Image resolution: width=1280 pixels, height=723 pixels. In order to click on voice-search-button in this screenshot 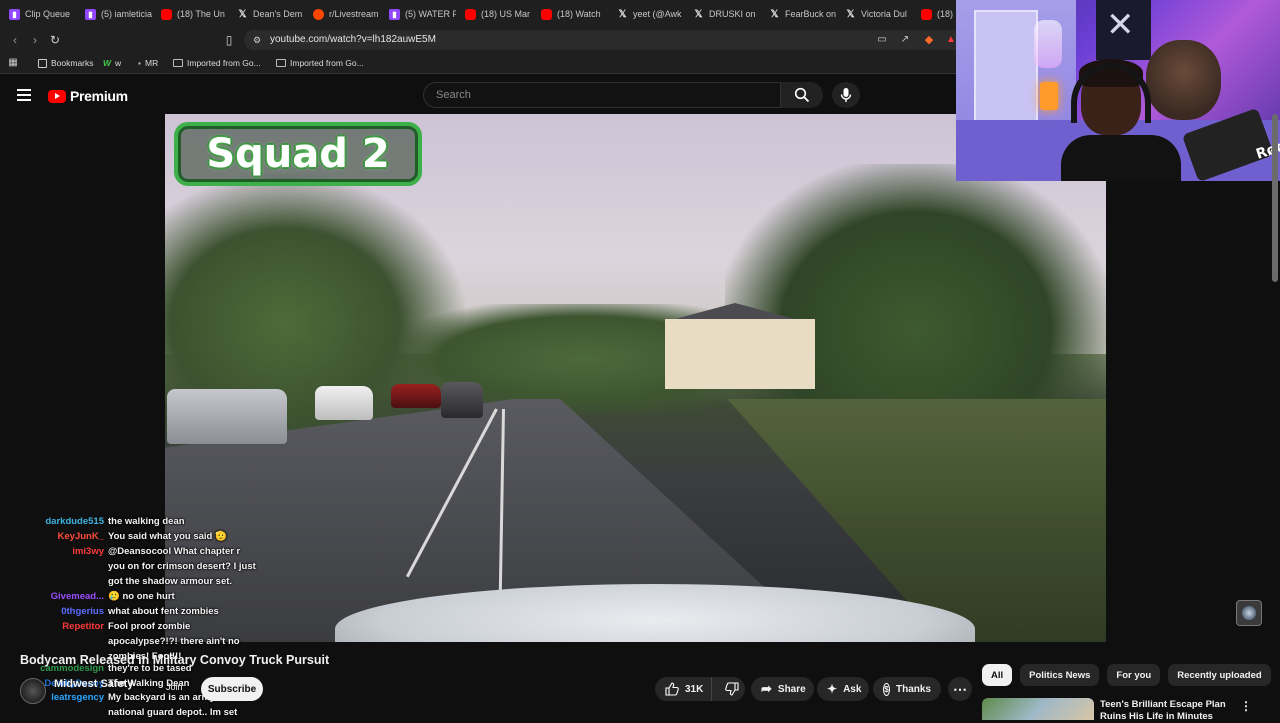, I will do `click(846, 95)`.